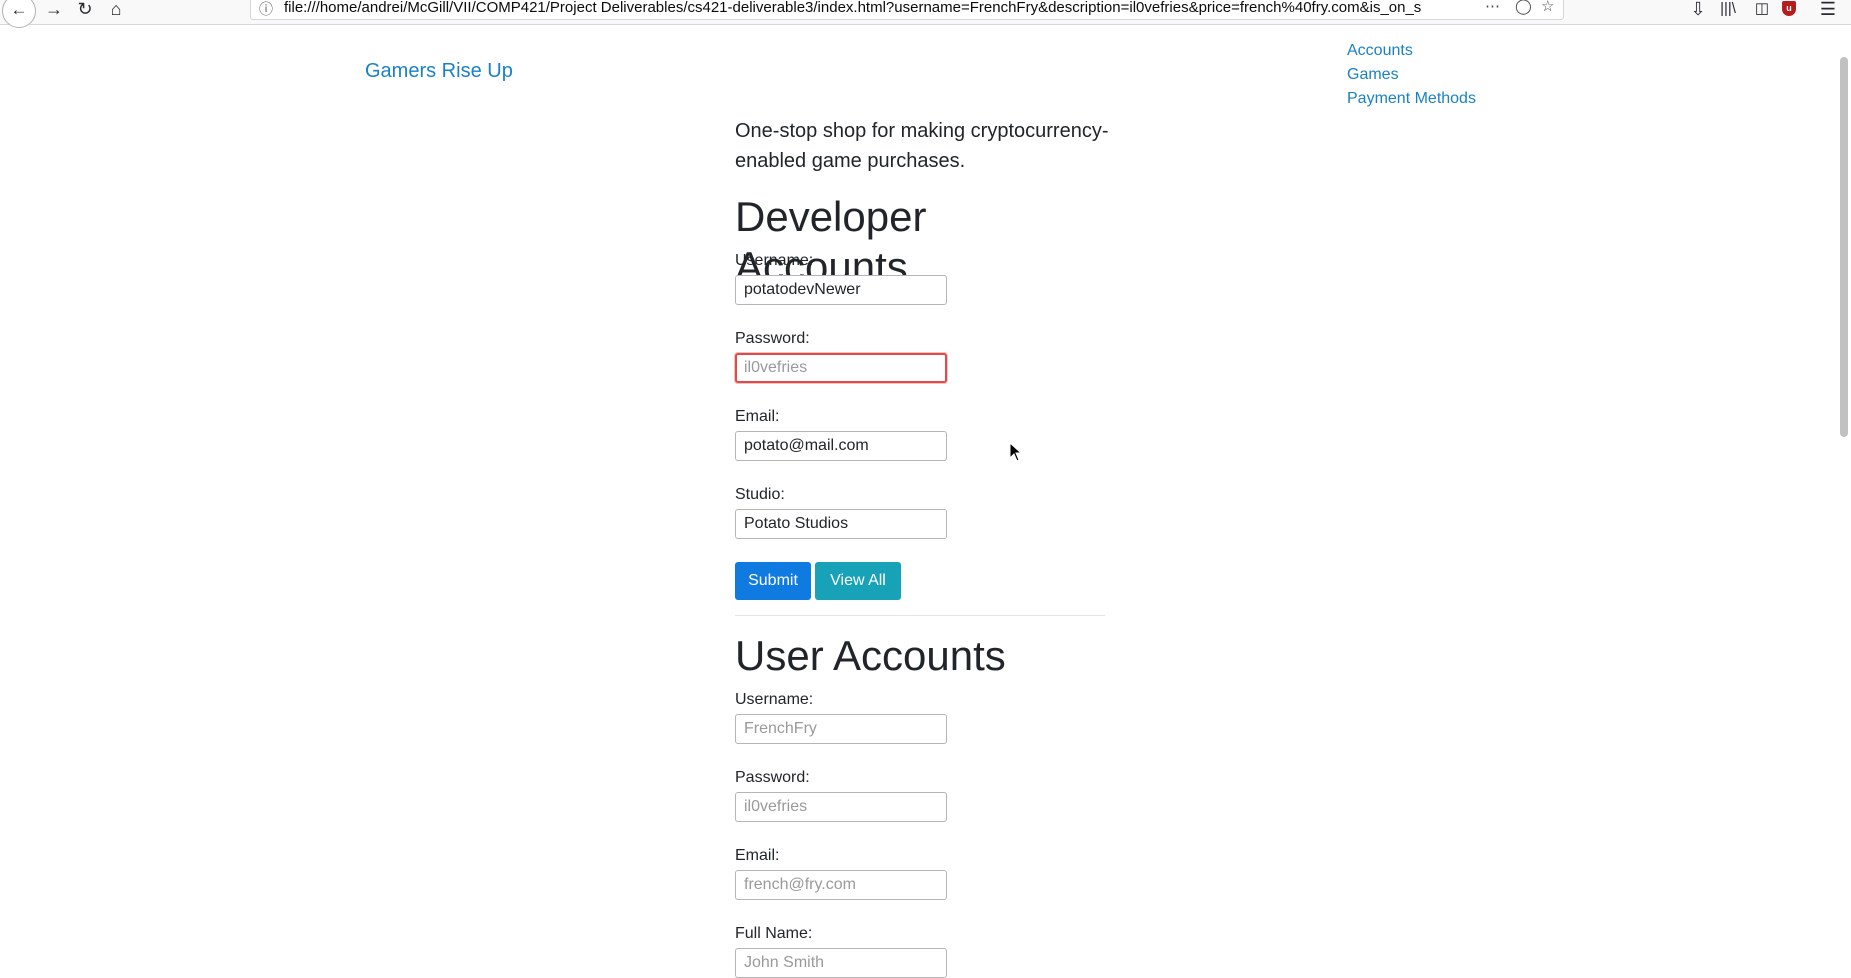 This screenshot has height=978, width=1851. I want to click on user-fullname-group: Full Name:, so click(841, 951).